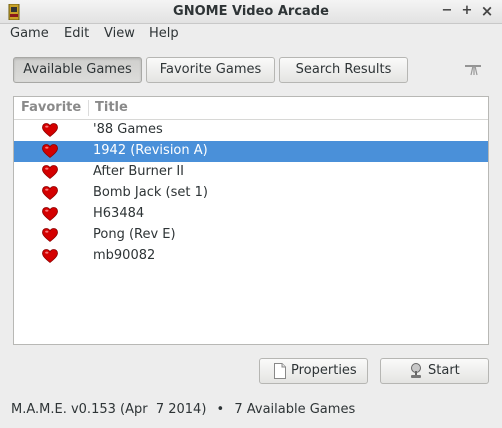  Describe the element at coordinates (324, 370) in the screenshot. I see `properties-label: Properties` at that location.